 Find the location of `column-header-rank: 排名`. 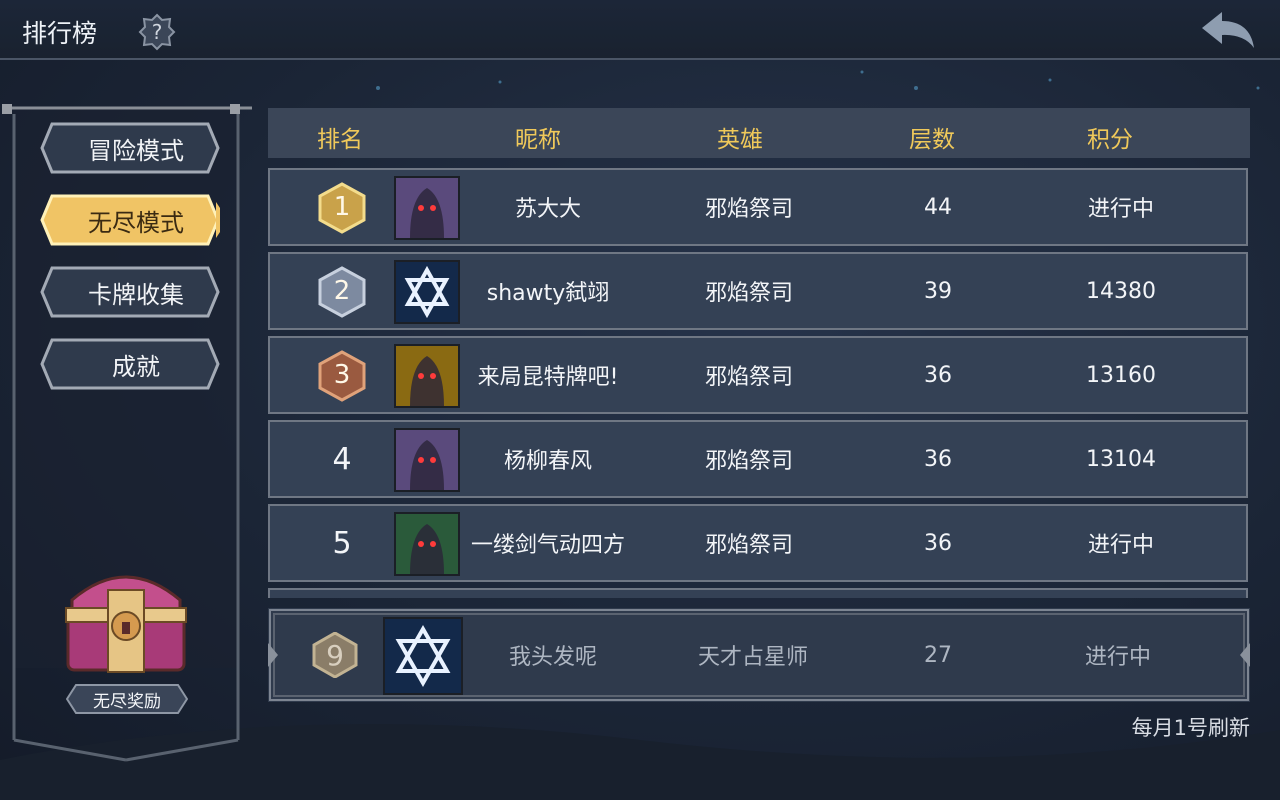

column-header-rank: 排名 is located at coordinates (340, 140).